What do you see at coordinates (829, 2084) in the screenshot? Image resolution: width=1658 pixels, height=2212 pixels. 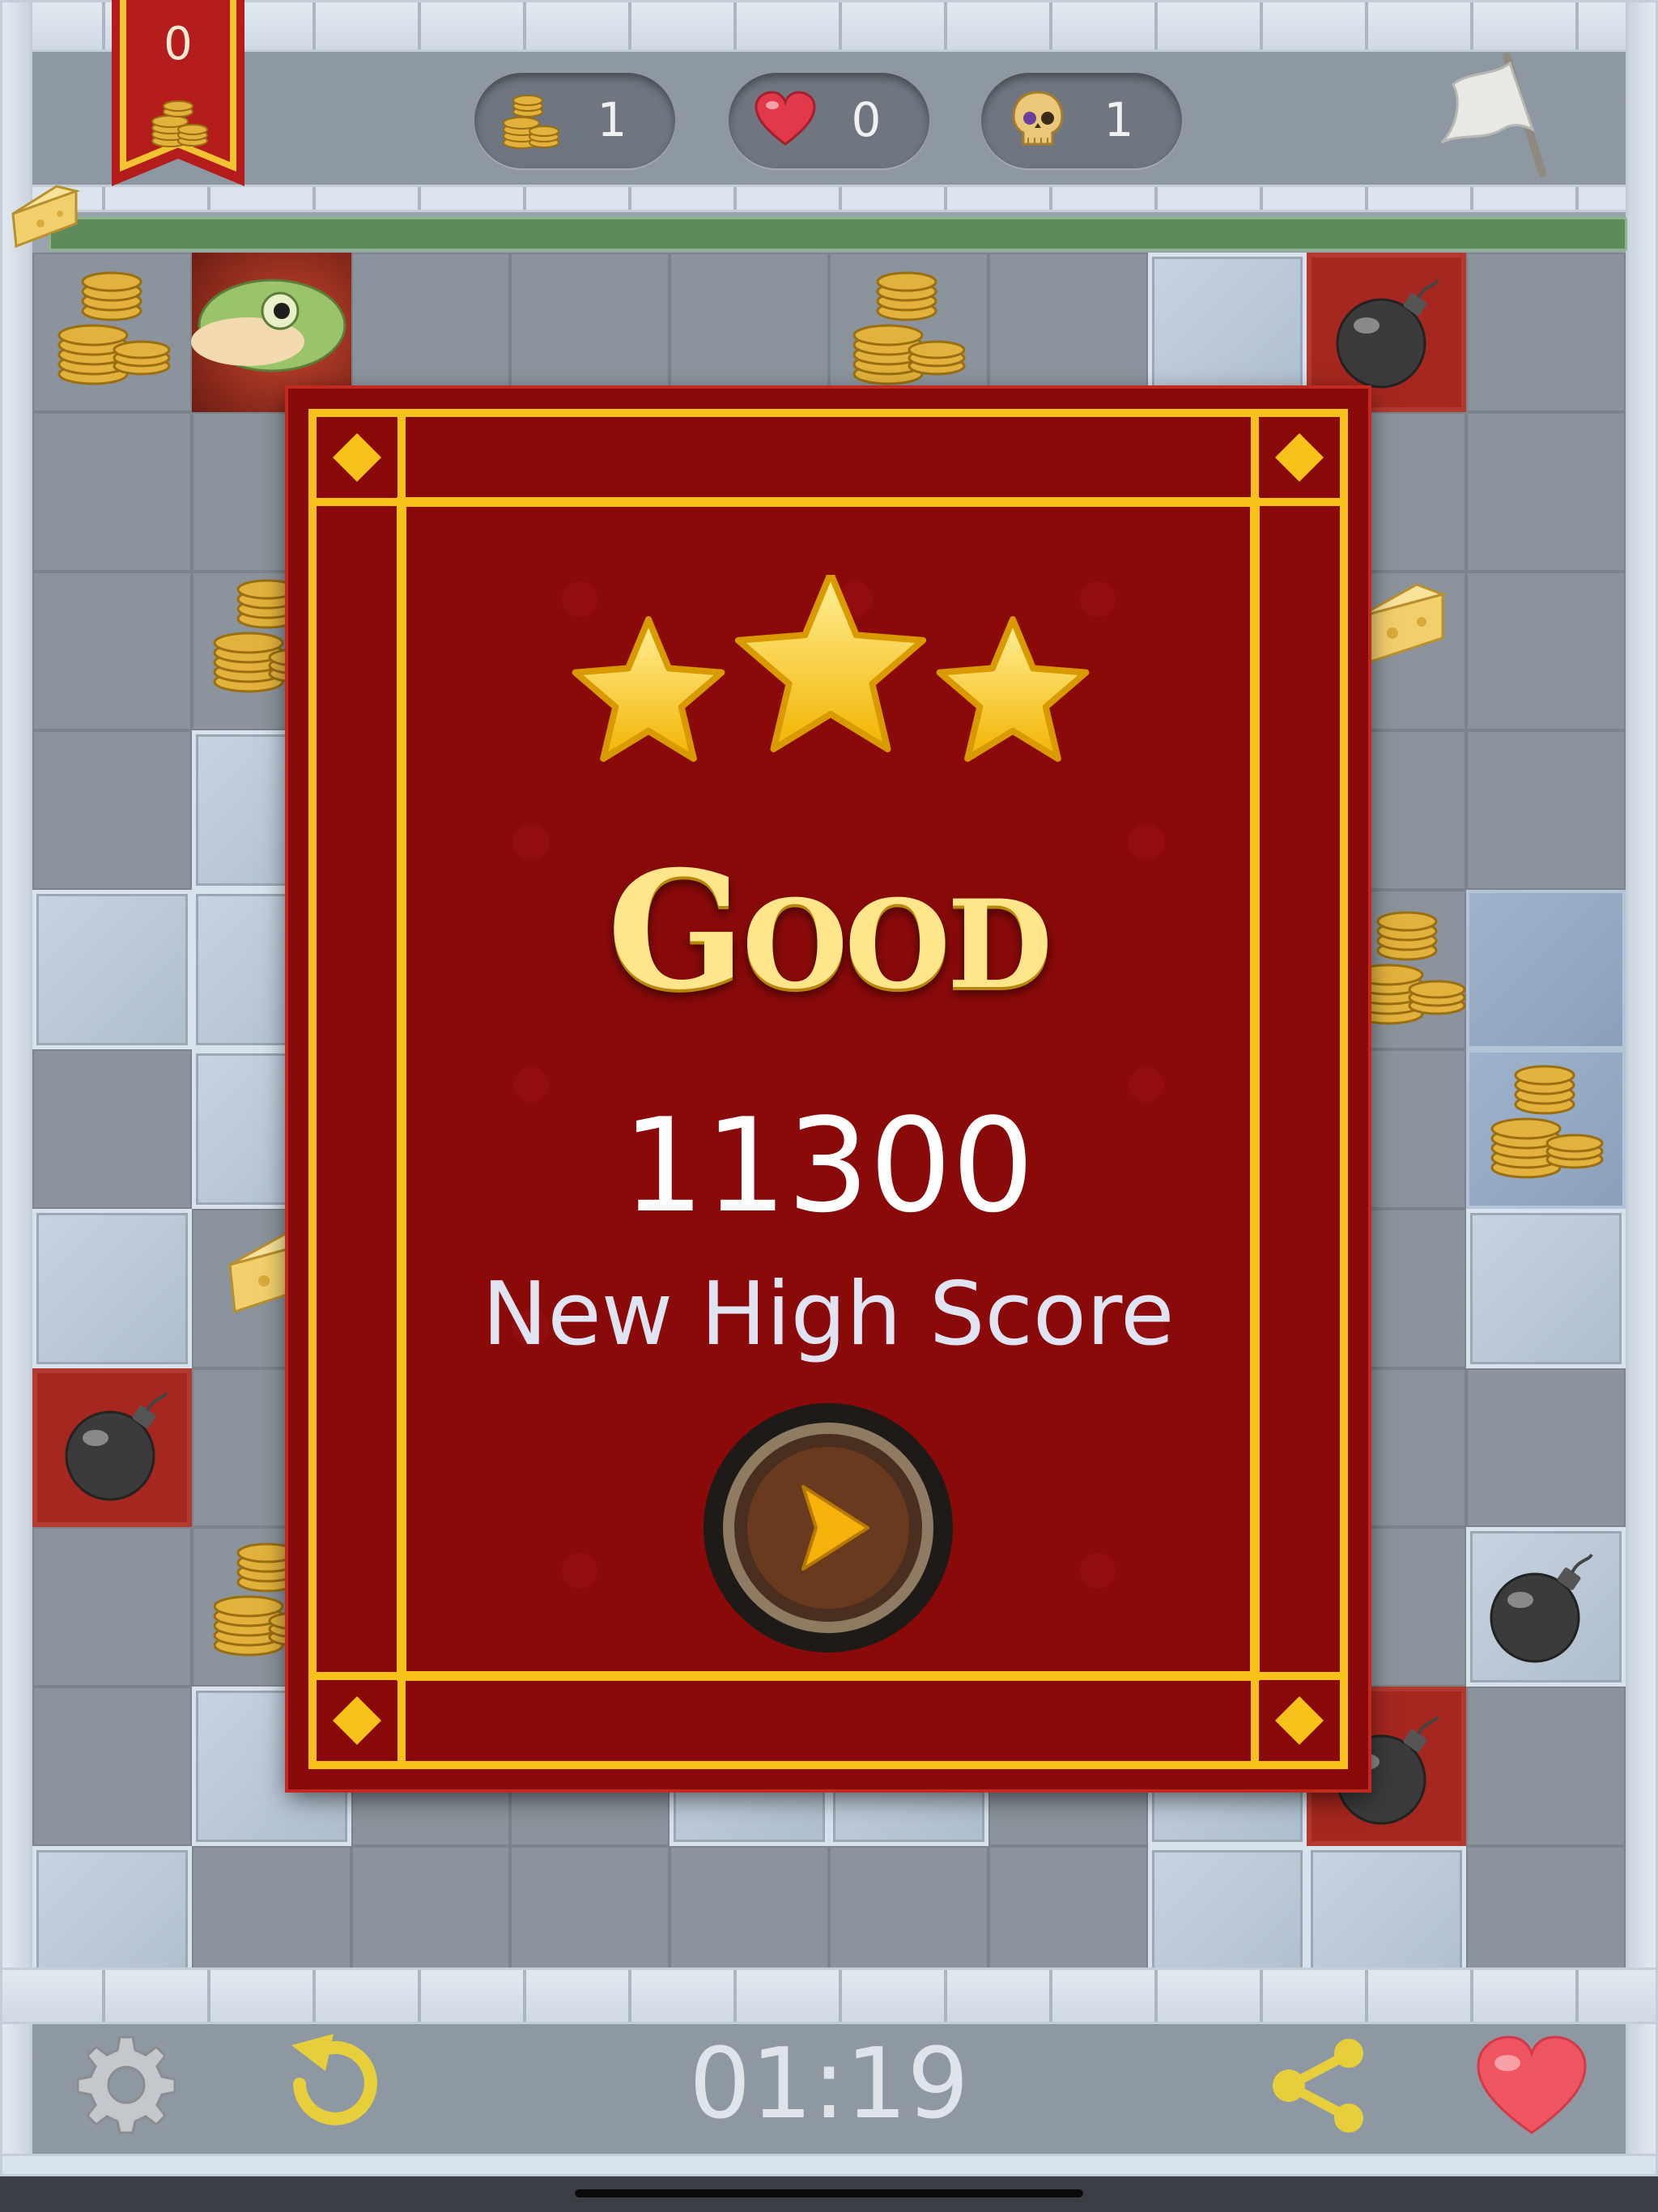 I see `level-timer: 01:19` at bounding box center [829, 2084].